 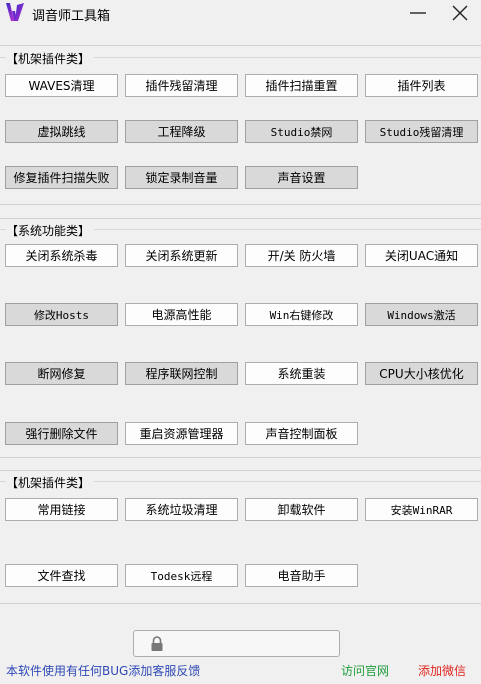 I want to click on close-button, so click(x=460, y=13).